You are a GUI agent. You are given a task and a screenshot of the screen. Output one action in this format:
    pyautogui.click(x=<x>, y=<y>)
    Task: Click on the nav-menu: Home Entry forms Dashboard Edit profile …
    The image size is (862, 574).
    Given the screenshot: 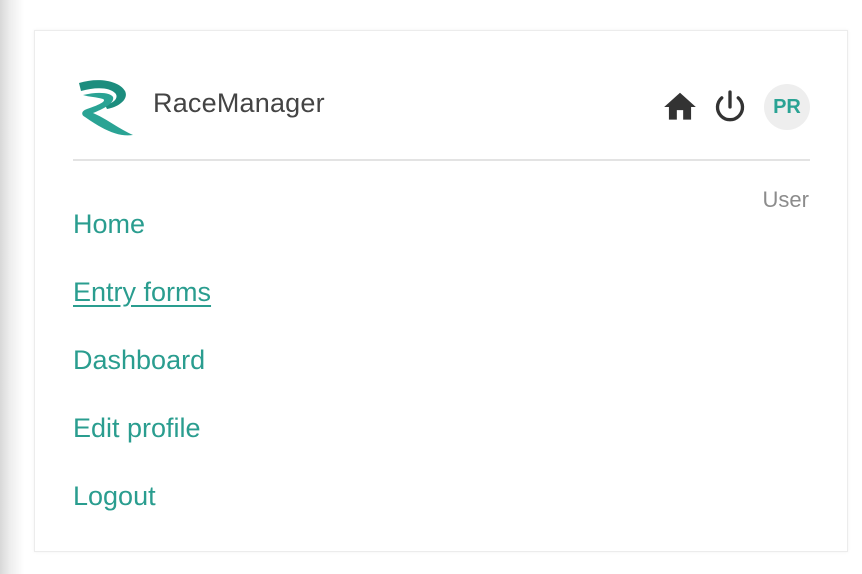 What is the action you would take?
    pyautogui.click(x=142, y=371)
    